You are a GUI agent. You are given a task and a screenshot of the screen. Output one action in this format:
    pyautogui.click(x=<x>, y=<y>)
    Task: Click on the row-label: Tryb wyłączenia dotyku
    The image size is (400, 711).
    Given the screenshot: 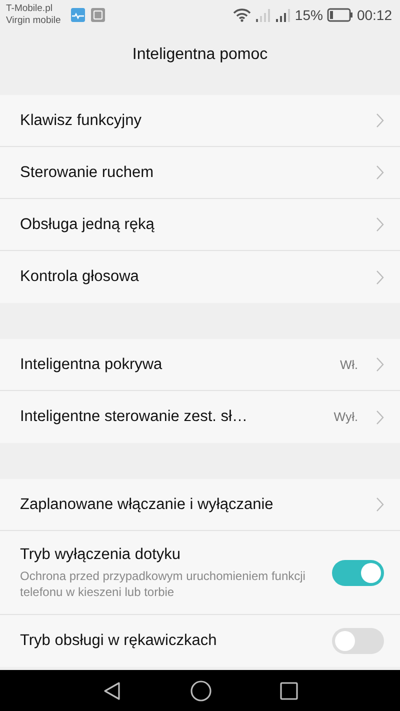 What is the action you would take?
    pyautogui.click(x=101, y=555)
    